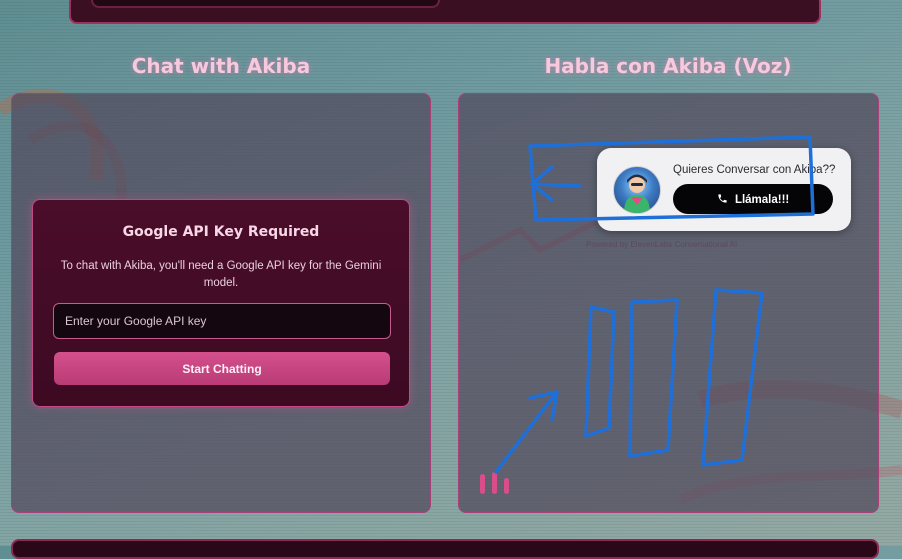 The image size is (902, 559). I want to click on call-akiba-button: Llámala!!!, so click(753, 199).